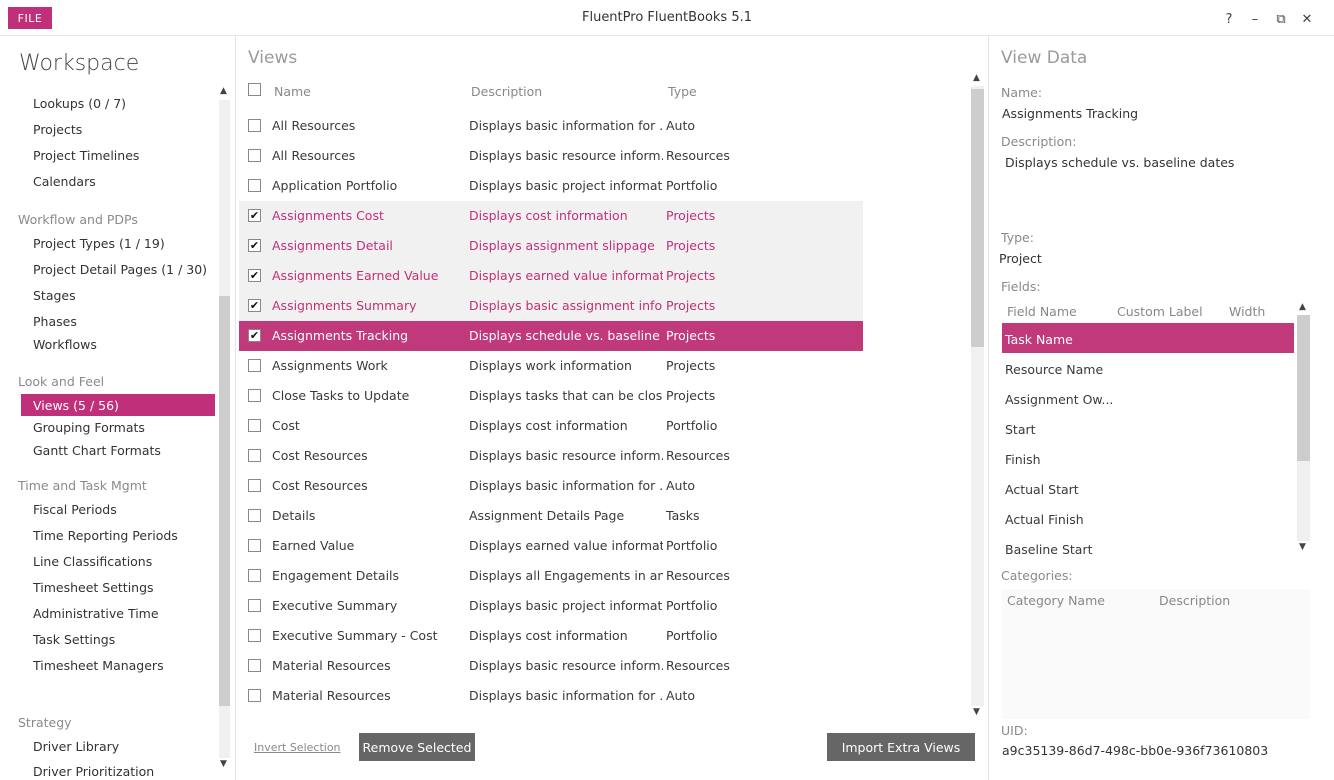 This screenshot has width=1334, height=780. What do you see at coordinates (89, 427) in the screenshot?
I see `sidebar-item: Grouping Formats` at bounding box center [89, 427].